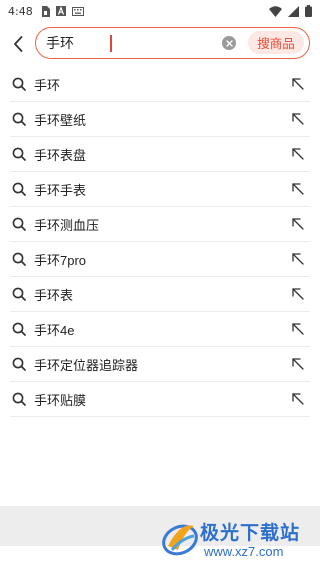 The width and height of the screenshot is (320, 568). What do you see at coordinates (160, 329) in the screenshot?
I see `suggestion-item: 手环4e` at bounding box center [160, 329].